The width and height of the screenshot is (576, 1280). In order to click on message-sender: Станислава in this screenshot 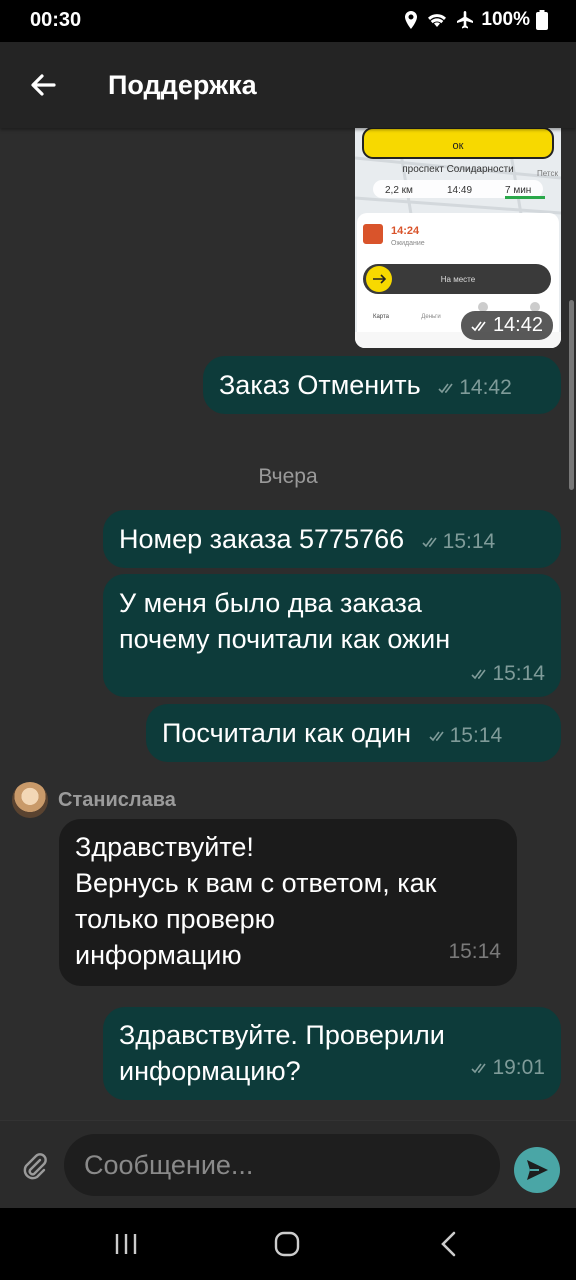, I will do `click(94, 800)`.